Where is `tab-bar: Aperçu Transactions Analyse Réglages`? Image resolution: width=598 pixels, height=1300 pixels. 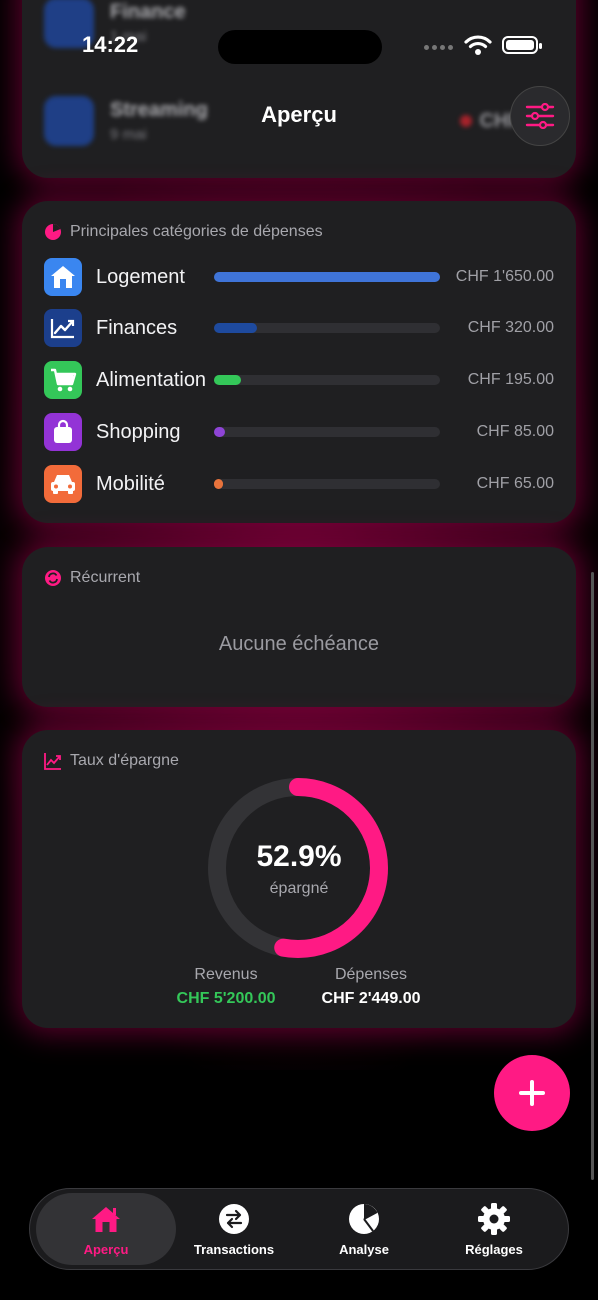 tab-bar: Aperçu Transactions Analyse Réglages is located at coordinates (299, 1229).